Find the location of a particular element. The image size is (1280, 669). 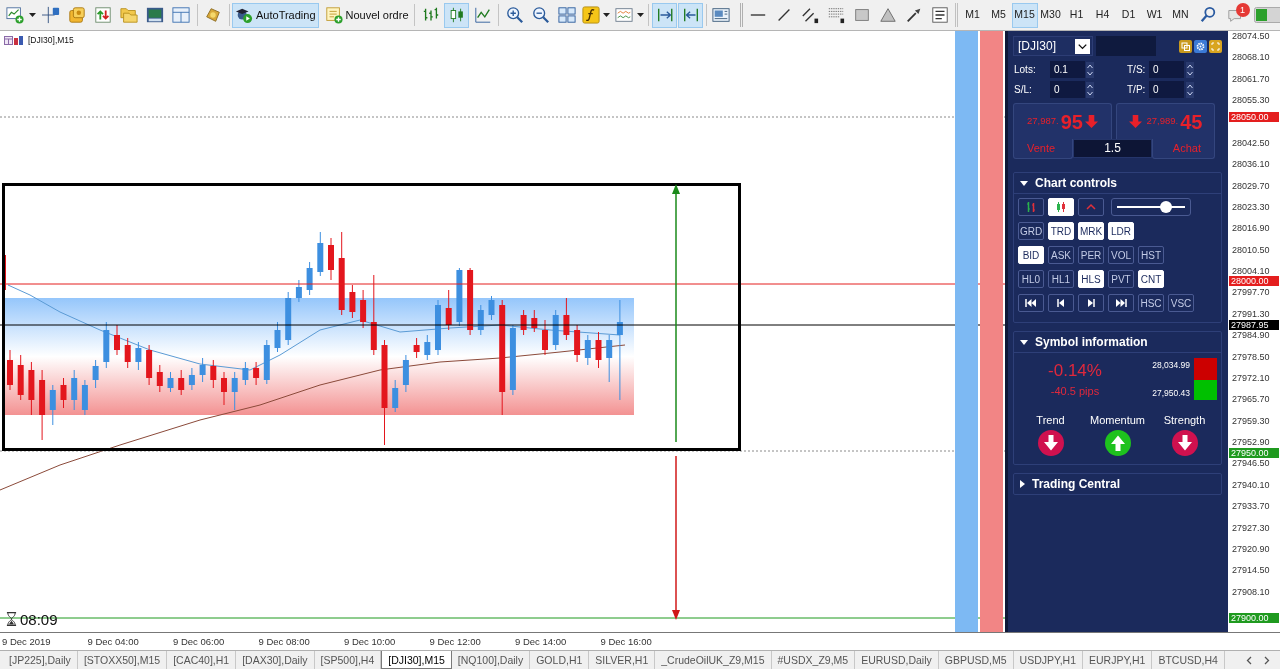

symbol-tab: [DAX30],Daily is located at coordinates (275, 660).